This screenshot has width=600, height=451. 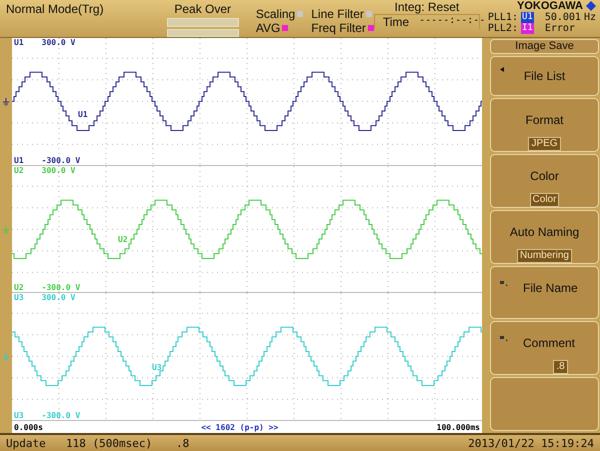 What do you see at coordinates (560, 367) in the screenshot?
I see `input-value: .8` at bounding box center [560, 367].